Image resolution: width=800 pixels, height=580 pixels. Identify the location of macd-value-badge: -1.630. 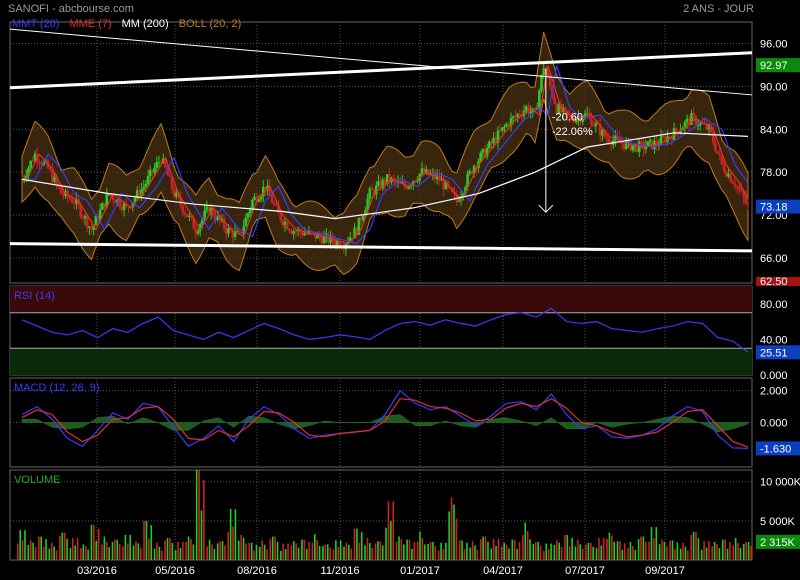
(775, 449).